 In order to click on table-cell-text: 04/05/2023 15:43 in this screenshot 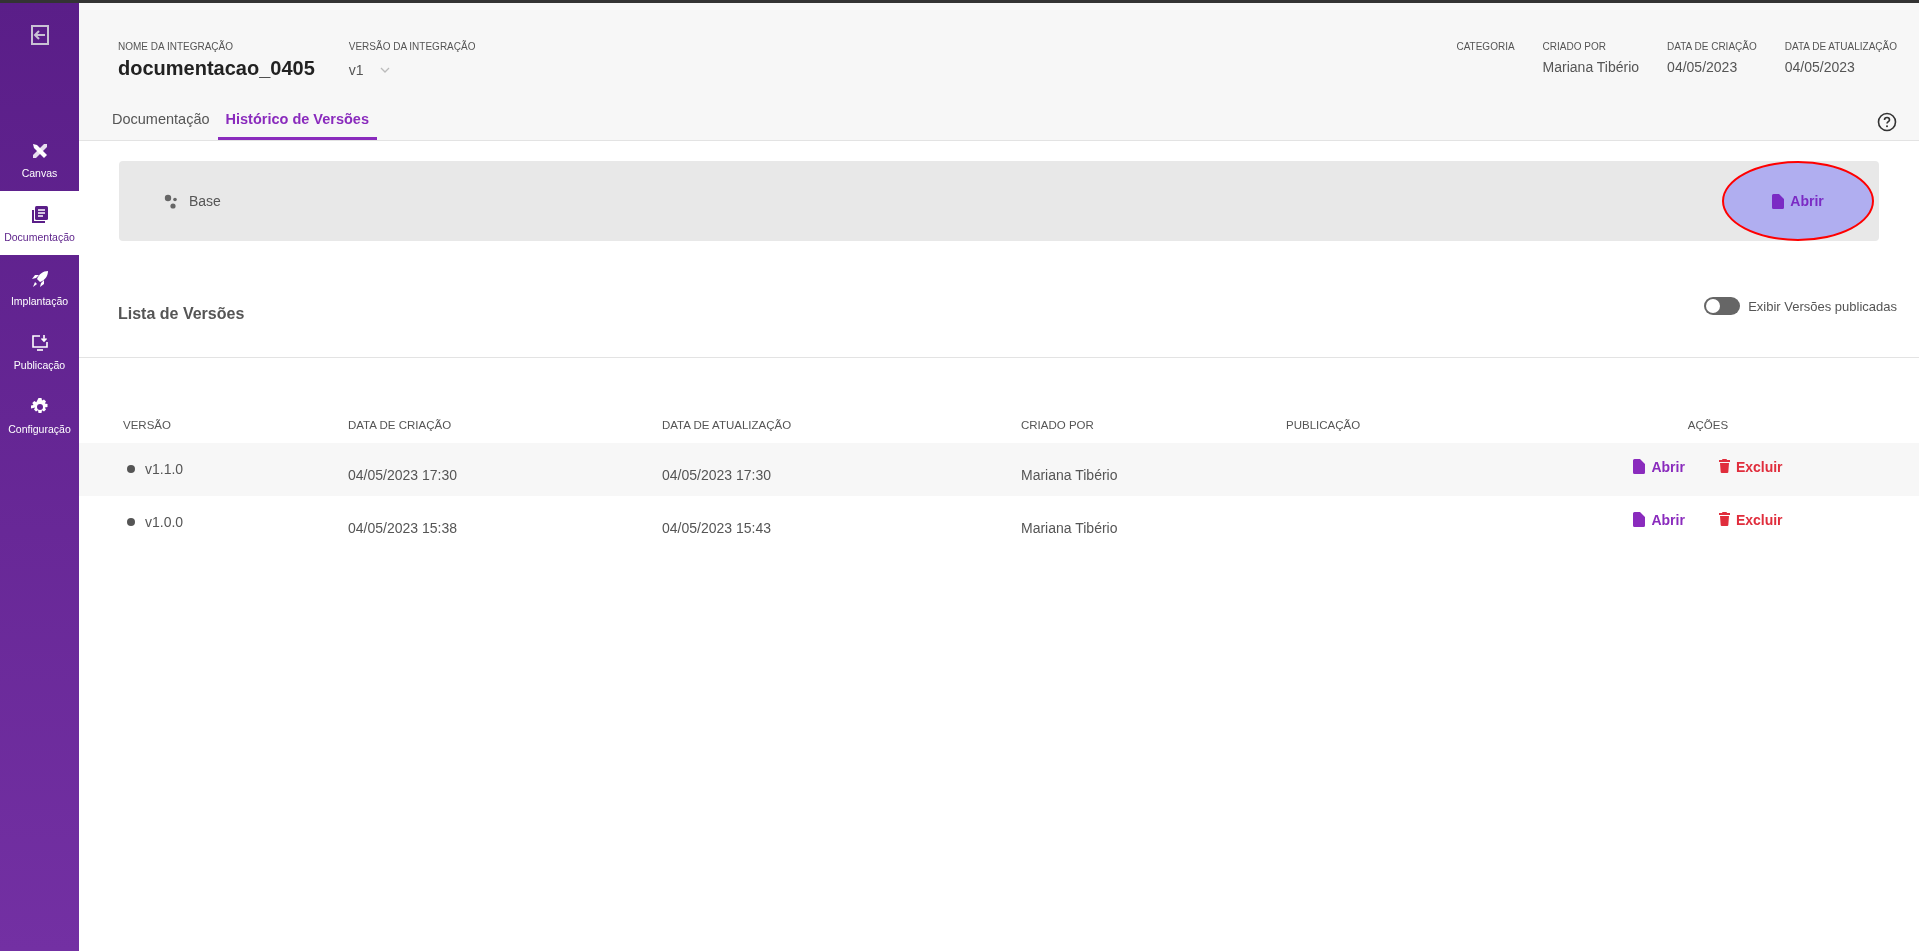, I will do `click(717, 528)`.